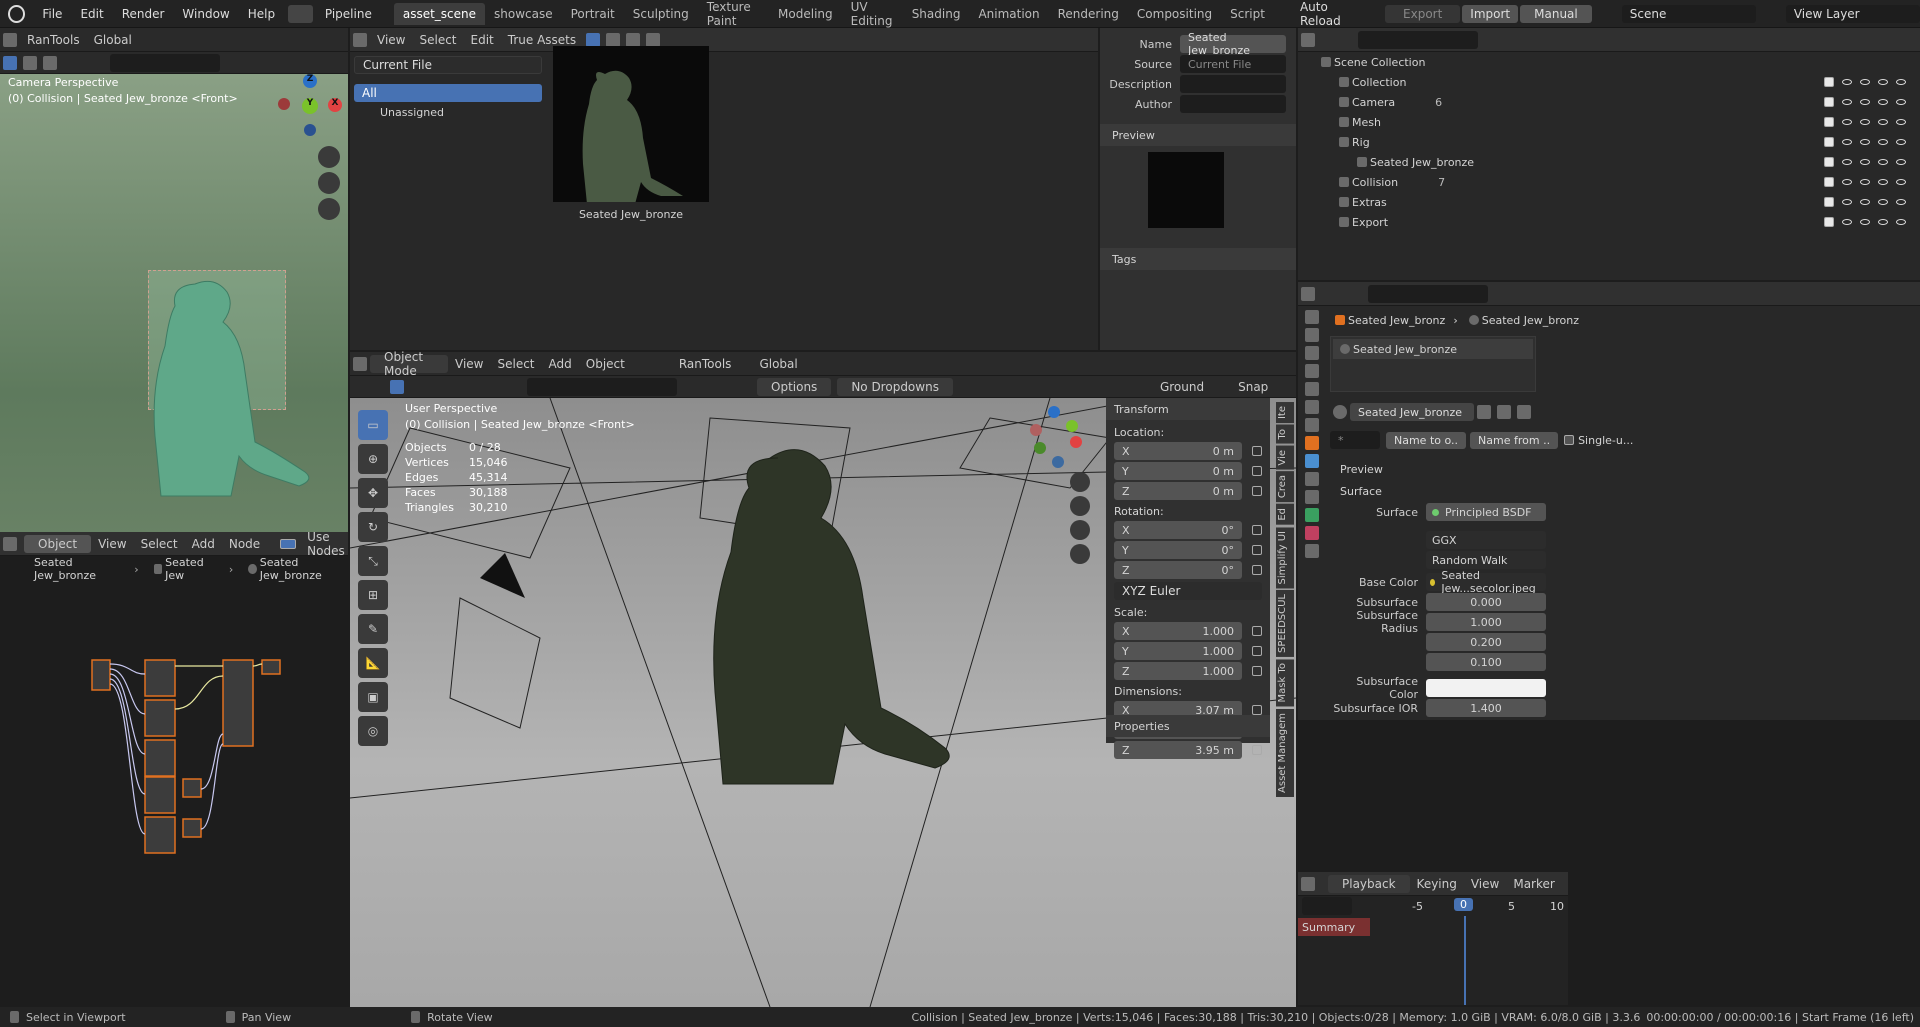 The image size is (1920, 1027). What do you see at coordinates (1188, 591) in the screenshot?
I see `rotation-mode-dropdown: XYZ Euler` at bounding box center [1188, 591].